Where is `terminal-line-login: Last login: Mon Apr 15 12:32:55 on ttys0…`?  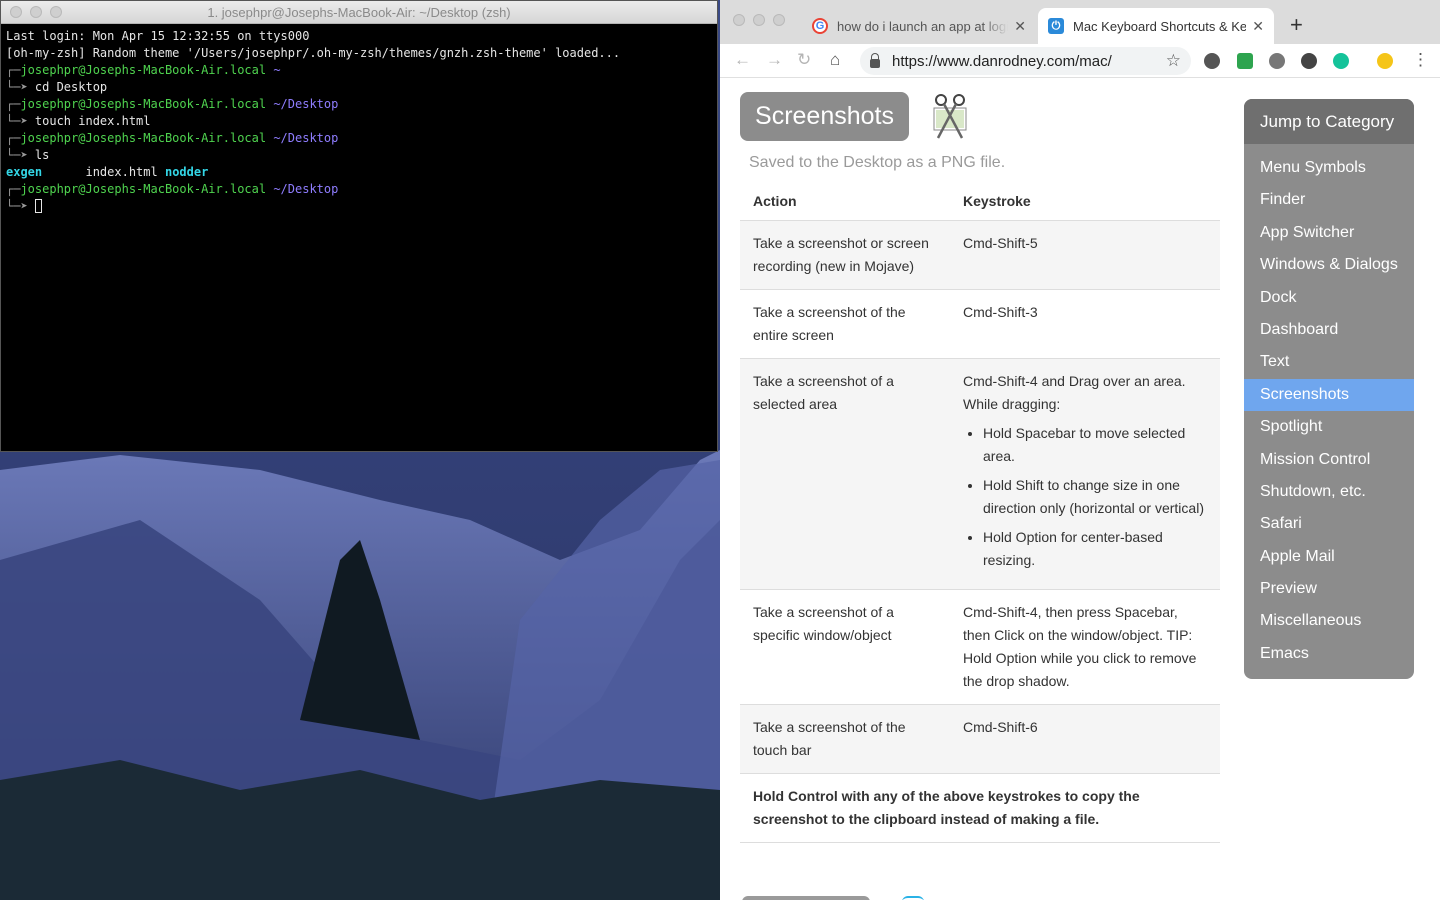 terminal-line-login: Last login: Mon Apr 15 12:32:55 on ttys0… is located at coordinates (158, 36).